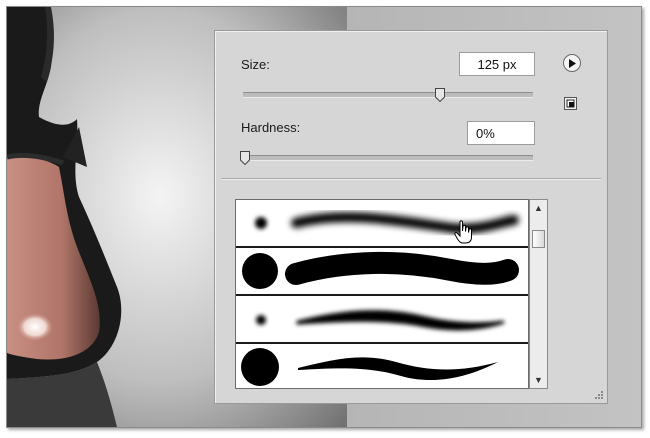 This screenshot has width=650, height=438. I want to click on size-slider-thumb, so click(440, 95).